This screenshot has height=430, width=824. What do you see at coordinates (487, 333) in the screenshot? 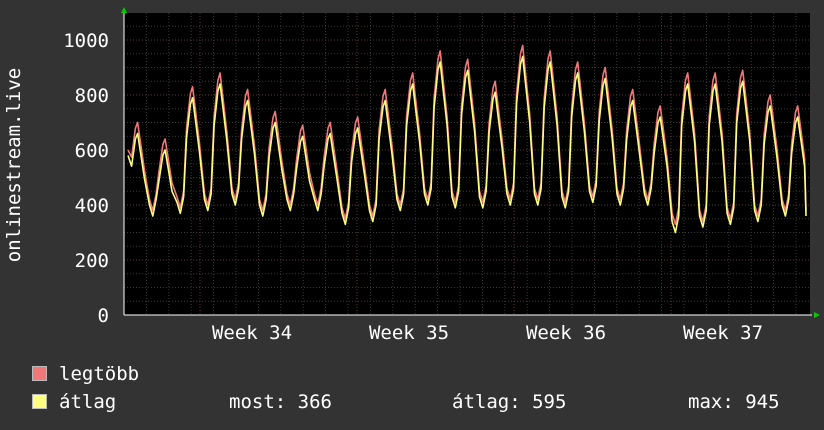
I see `x-tick-labels: Week 34 Week 35 Week 36 Week 37` at bounding box center [487, 333].